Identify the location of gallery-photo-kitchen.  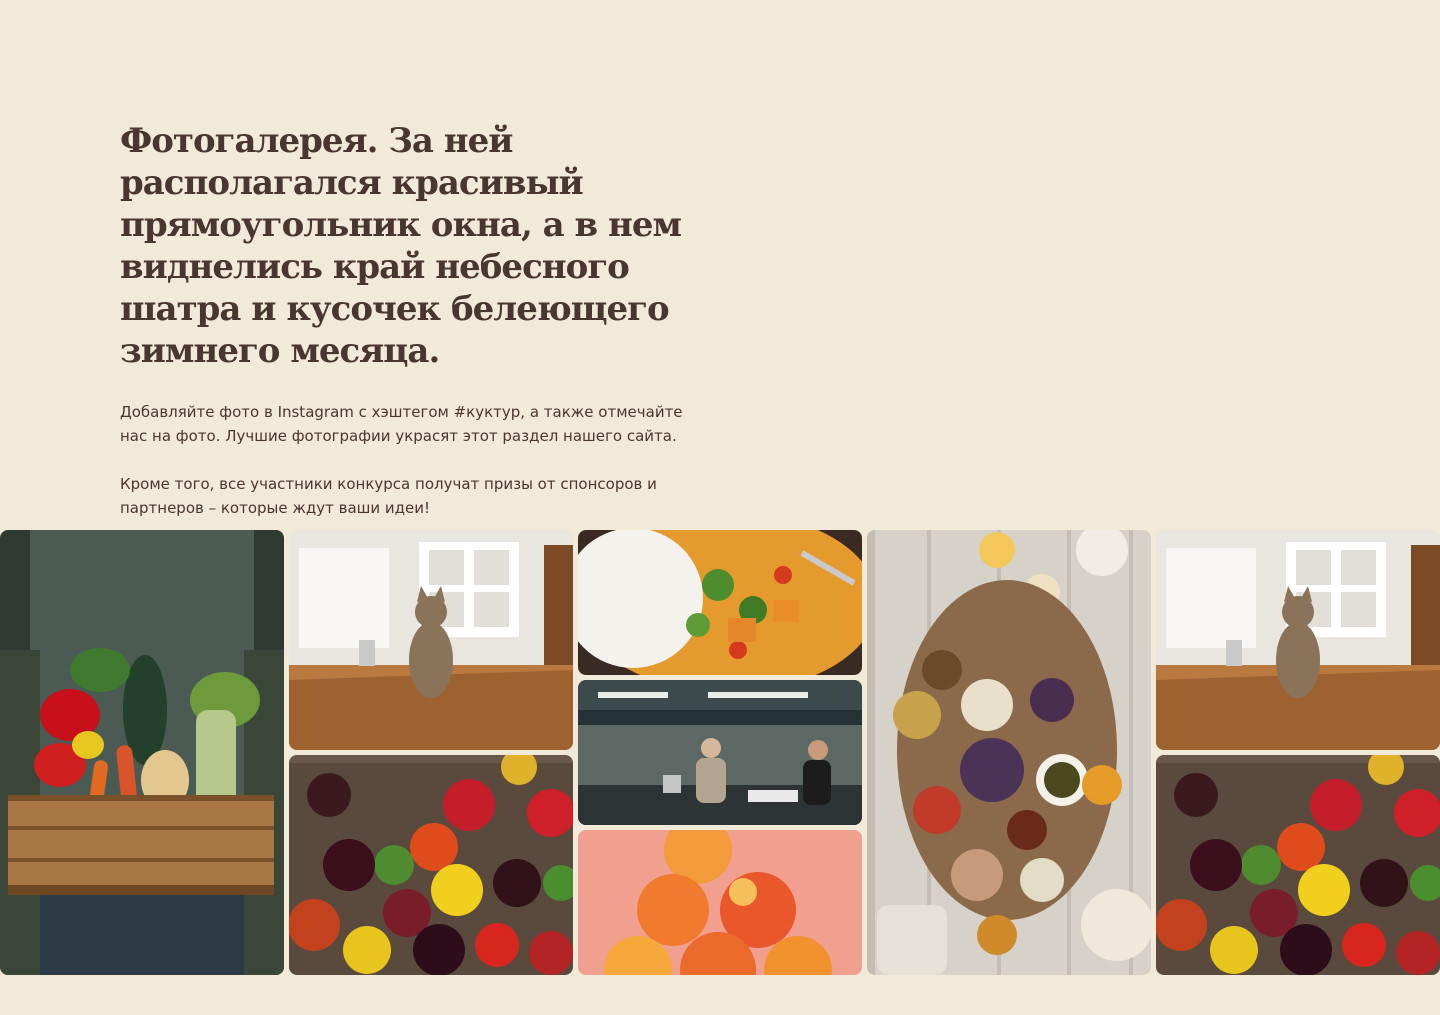
(720, 752).